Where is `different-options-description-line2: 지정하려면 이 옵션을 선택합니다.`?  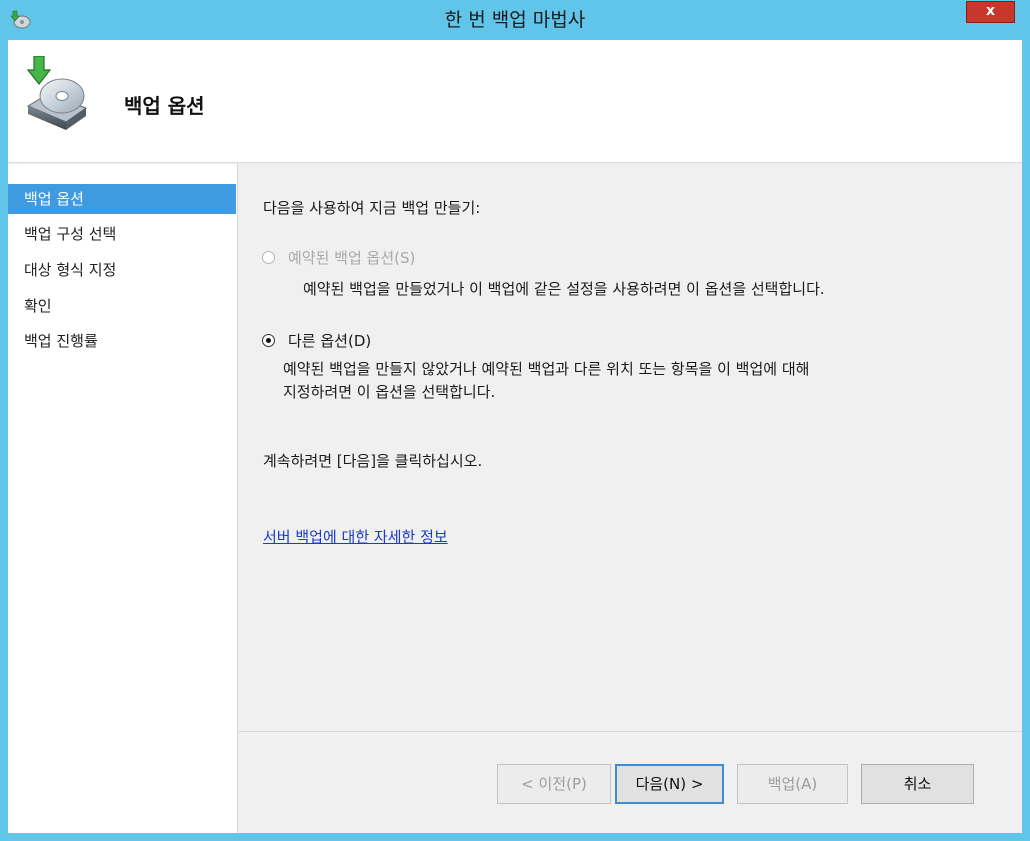 different-options-description-line2: 지정하려면 이 옵션을 선택합니다. is located at coordinates (389, 392).